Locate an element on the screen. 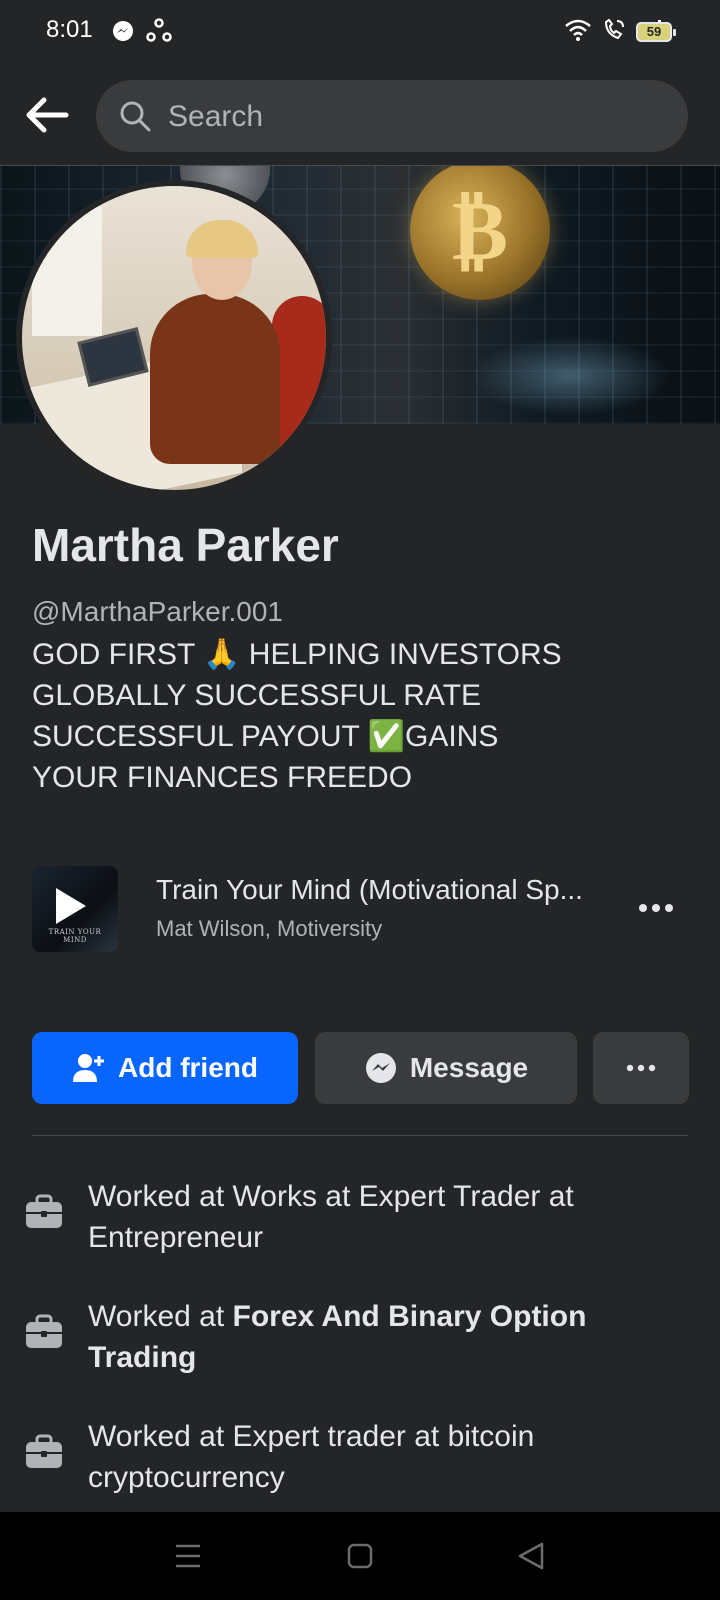 The image size is (720, 1600). music-artist: Mat Wilson, Motiversity is located at coordinates (269, 928).